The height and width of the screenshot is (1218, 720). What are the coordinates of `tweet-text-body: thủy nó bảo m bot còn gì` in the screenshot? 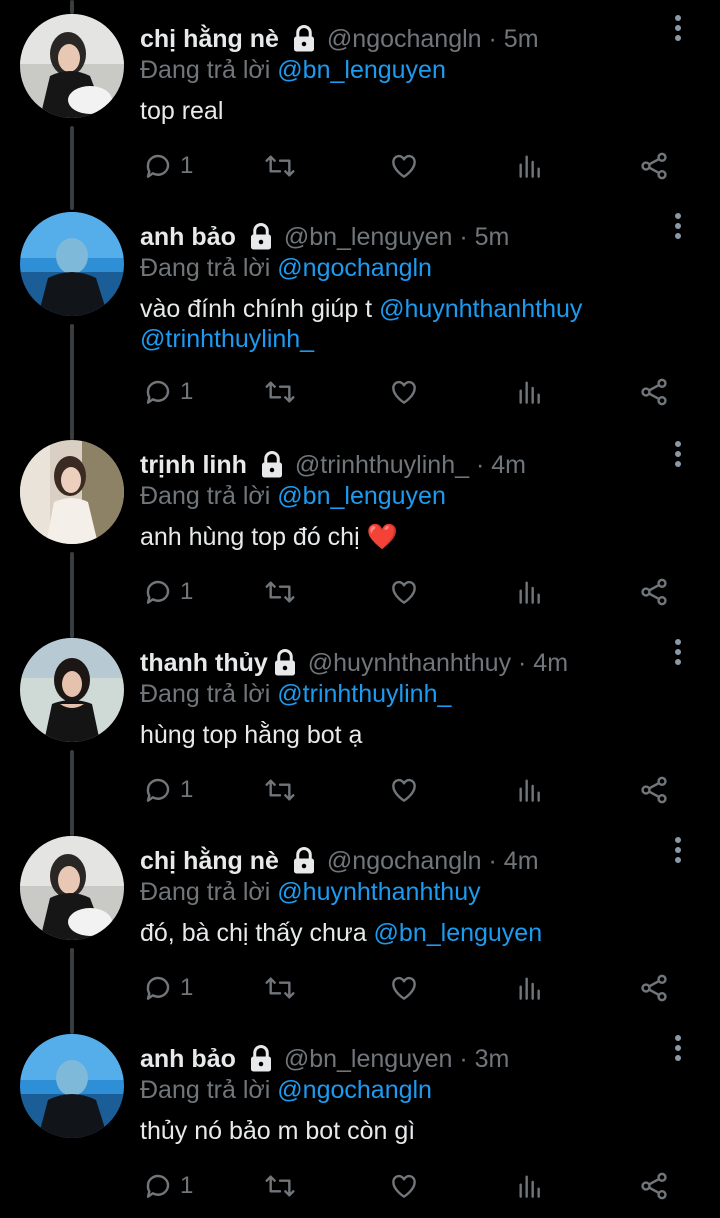 It's located at (278, 1131).